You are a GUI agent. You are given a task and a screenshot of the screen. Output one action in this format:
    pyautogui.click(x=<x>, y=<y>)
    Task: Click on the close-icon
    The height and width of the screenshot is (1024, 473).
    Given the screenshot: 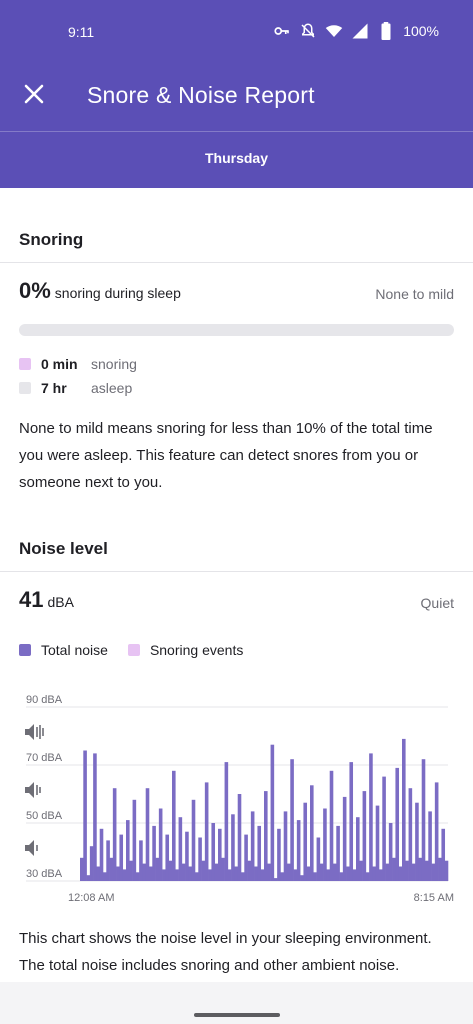 What is the action you would take?
    pyautogui.click(x=34, y=94)
    